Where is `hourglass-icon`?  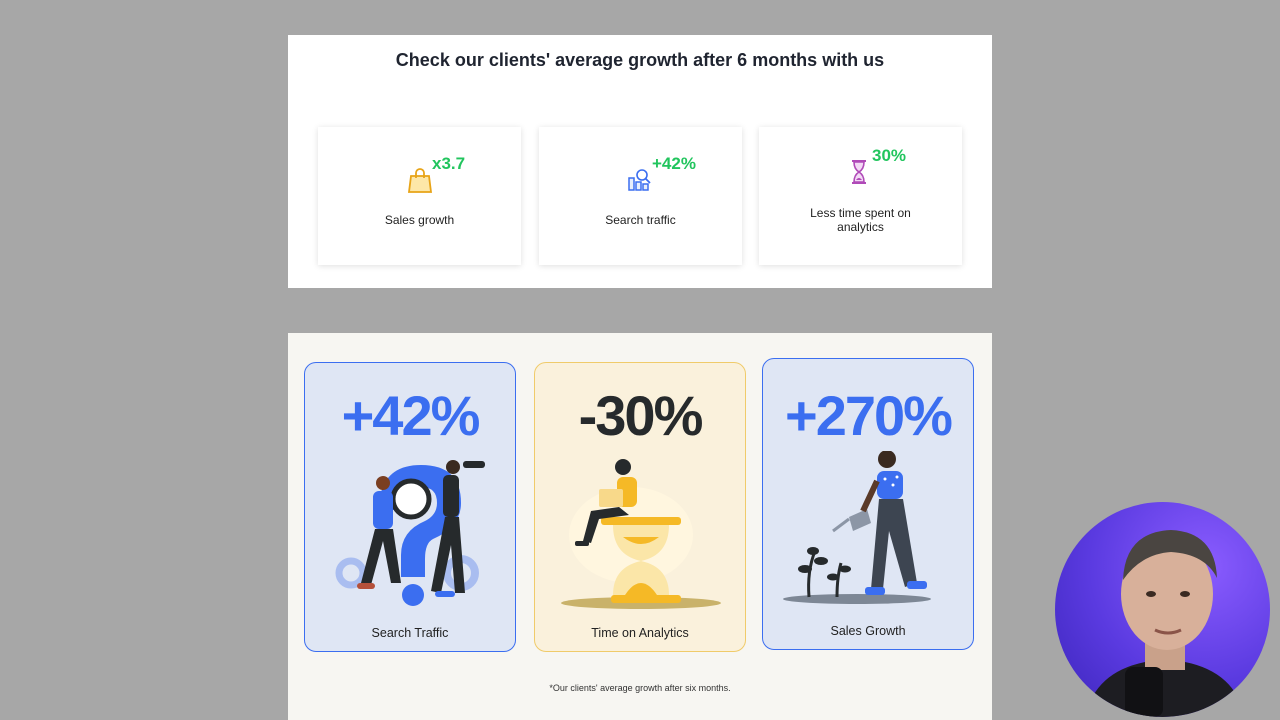
hourglass-icon is located at coordinates (859, 172).